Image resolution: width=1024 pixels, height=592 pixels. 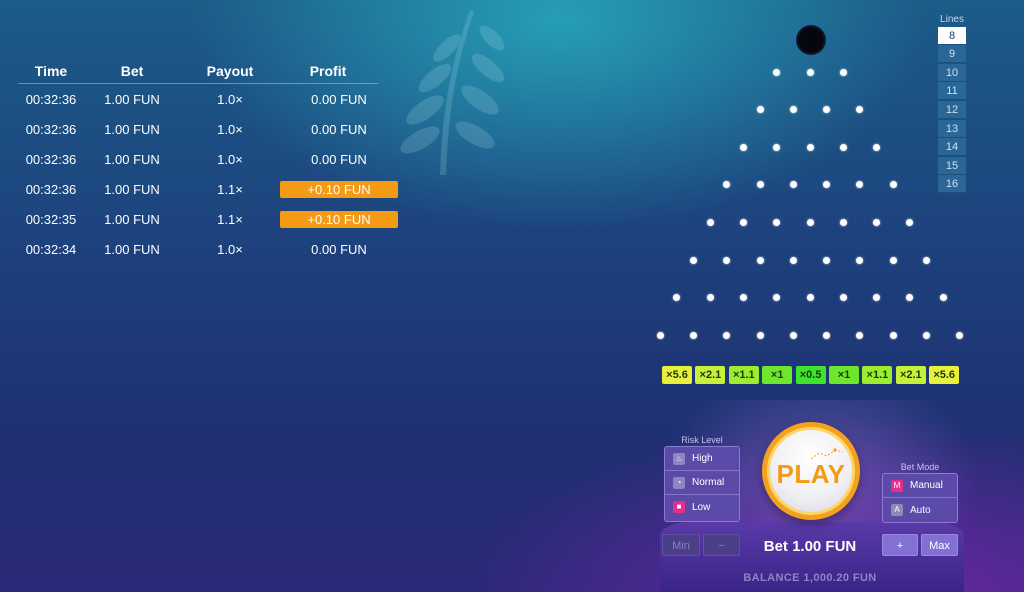 What do you see at coordinates (230, 70) in the screenshot?
I see `header-payout: Payout` at bounding box center [230, 70].